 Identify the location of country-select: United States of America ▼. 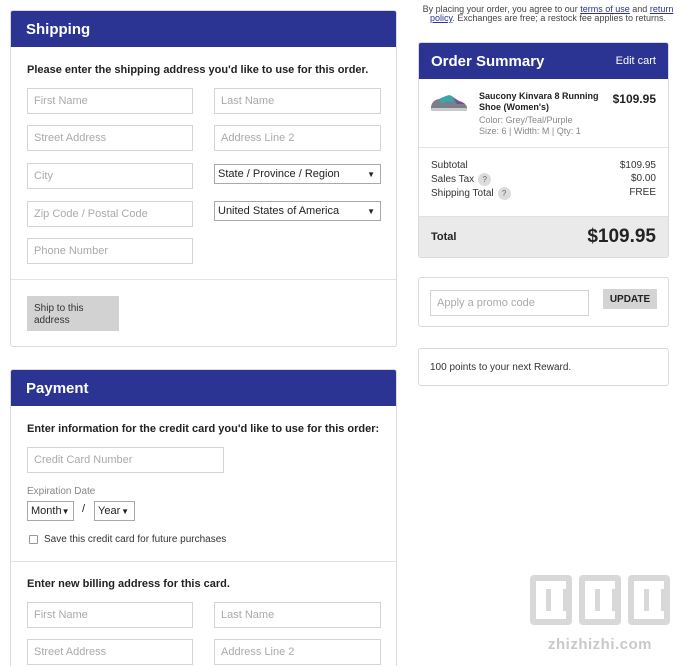
(297, 211).